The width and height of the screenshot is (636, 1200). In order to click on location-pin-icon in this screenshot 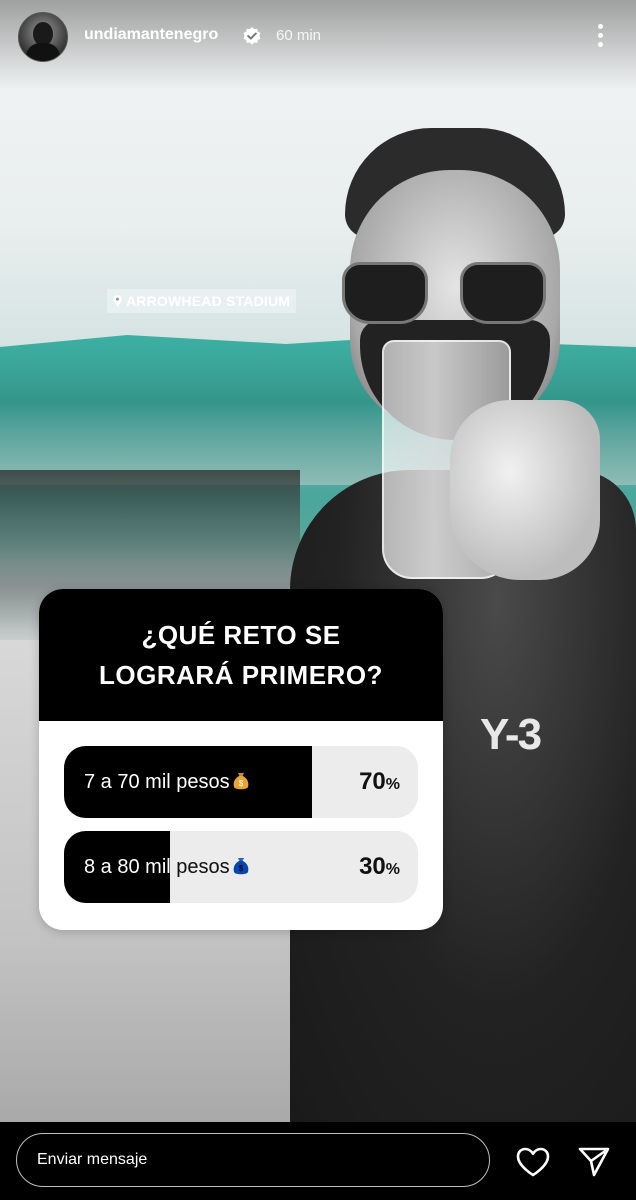, I will do `click(117, 301)`.